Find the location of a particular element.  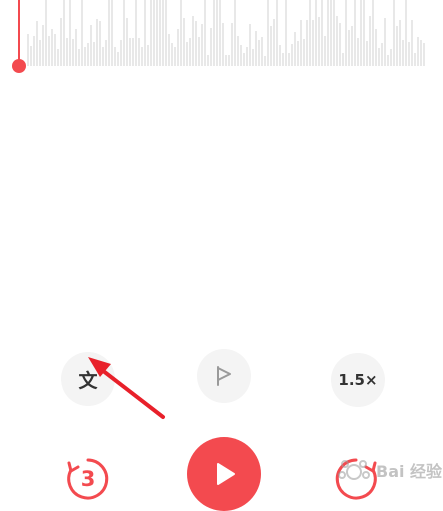

playhead-handle is located at coordinates (19, 66).